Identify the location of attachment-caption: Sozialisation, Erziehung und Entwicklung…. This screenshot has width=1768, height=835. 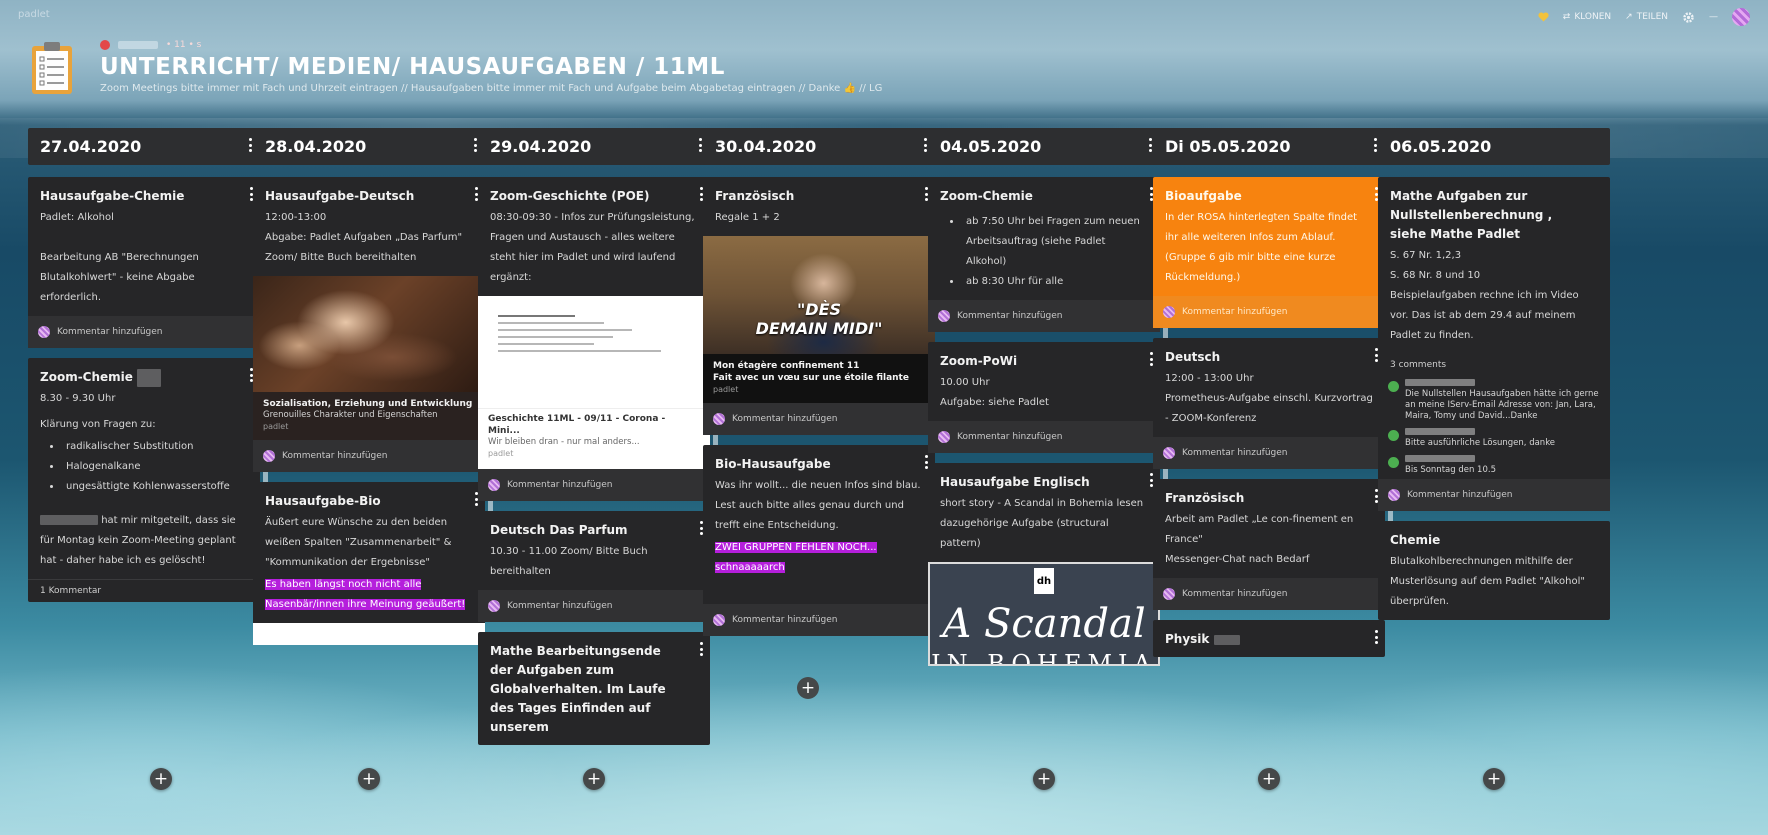
(369, 416).